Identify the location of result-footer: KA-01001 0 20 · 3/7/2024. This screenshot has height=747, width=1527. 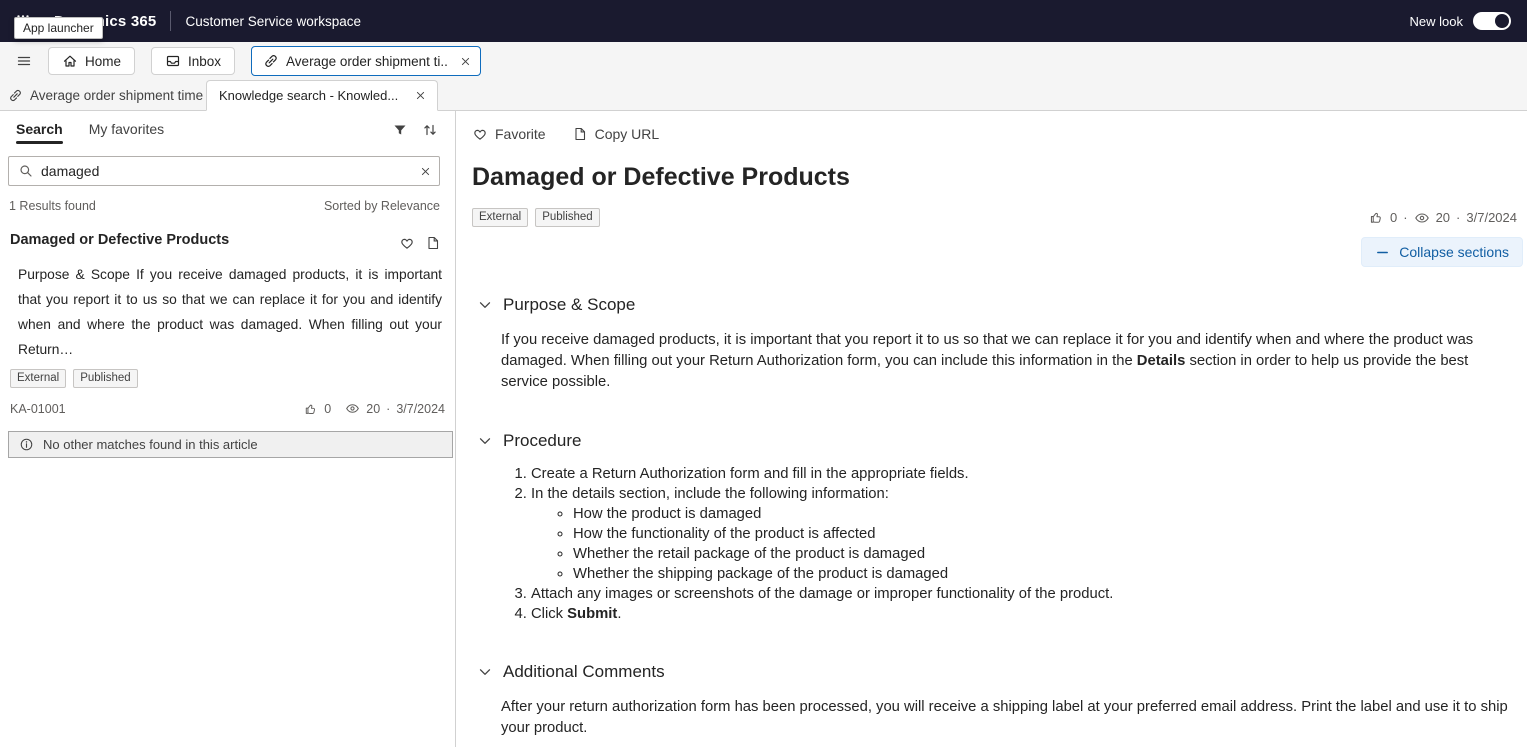
(227, 408).